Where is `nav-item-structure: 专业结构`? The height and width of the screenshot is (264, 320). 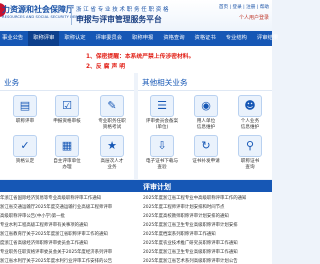 nav-item-structure: 专业结构 is located at coordinates (236, 38).